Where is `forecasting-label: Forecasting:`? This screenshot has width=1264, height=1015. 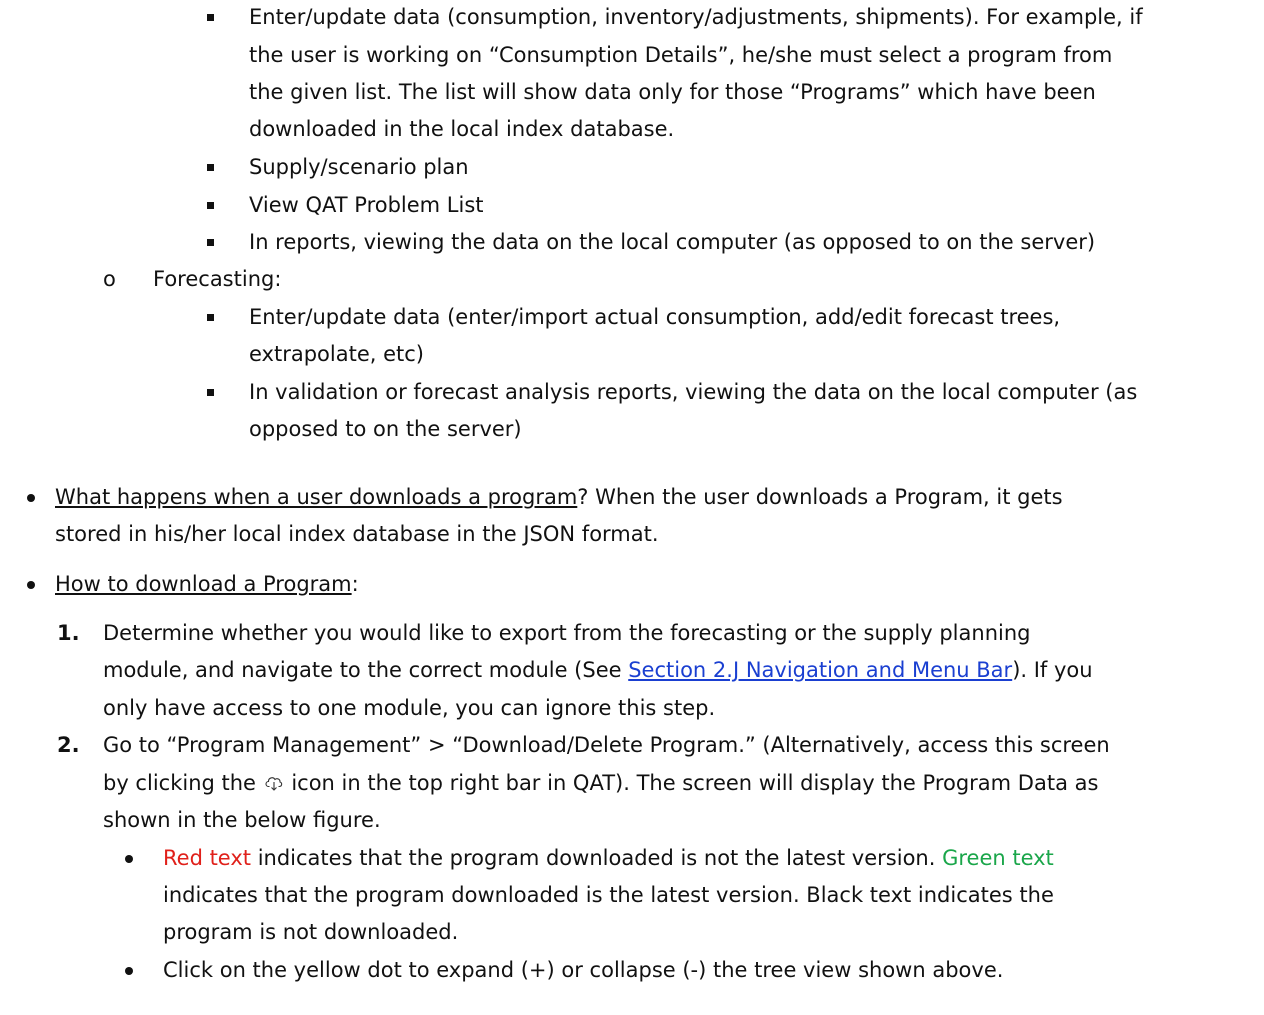
forecasting-label: Forecasting: is located at coordinates (217, 279).